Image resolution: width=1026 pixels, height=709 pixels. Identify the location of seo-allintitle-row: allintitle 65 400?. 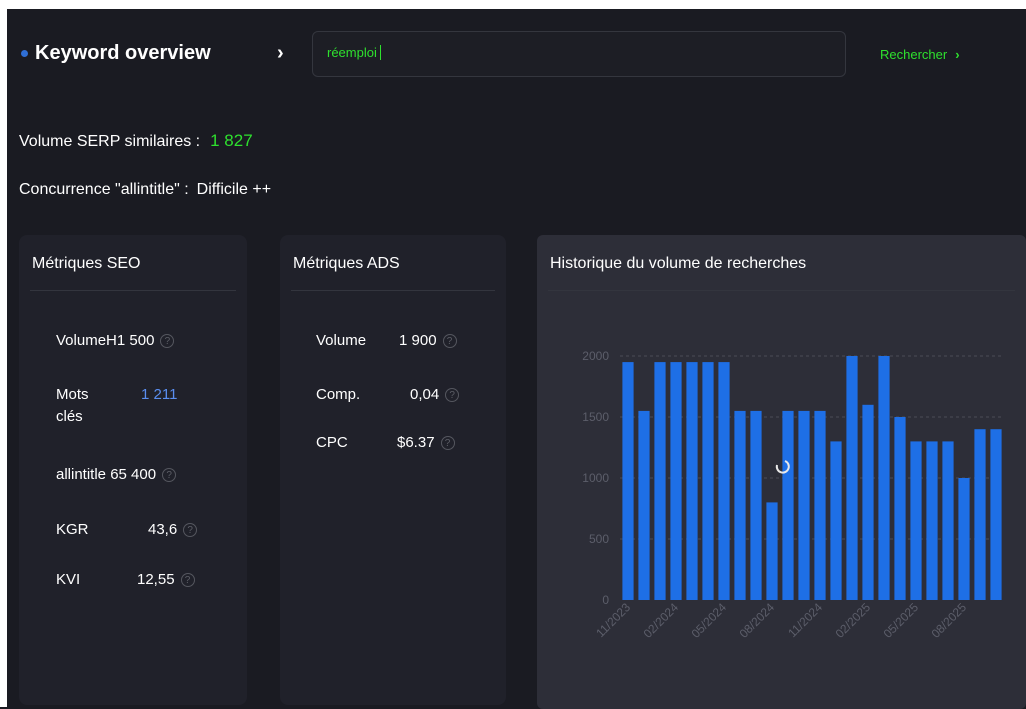
(116, 475).